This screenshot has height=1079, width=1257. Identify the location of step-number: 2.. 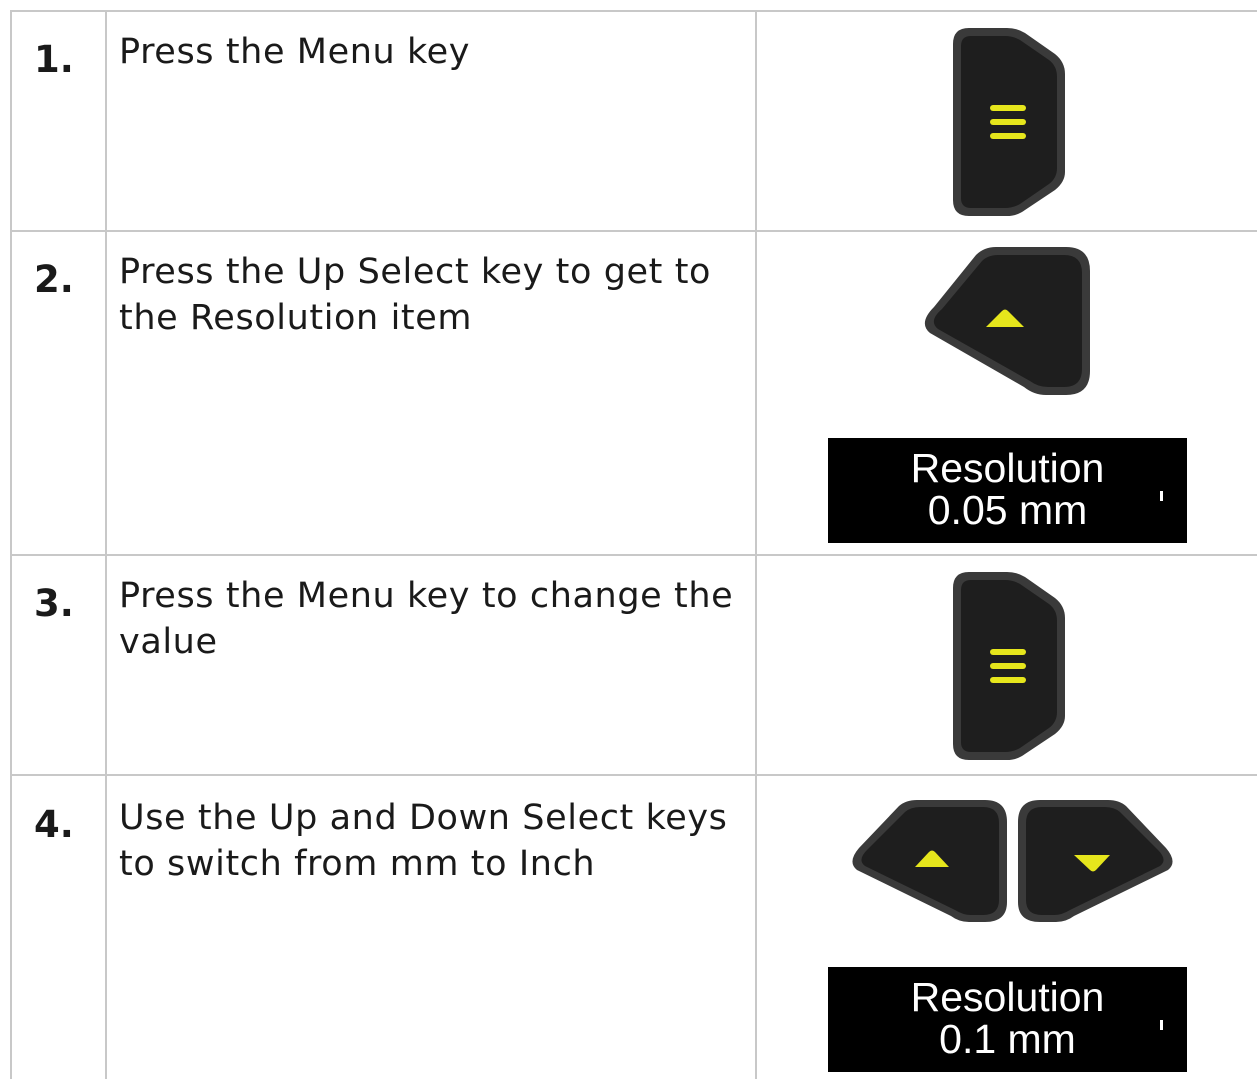
(54, 279).